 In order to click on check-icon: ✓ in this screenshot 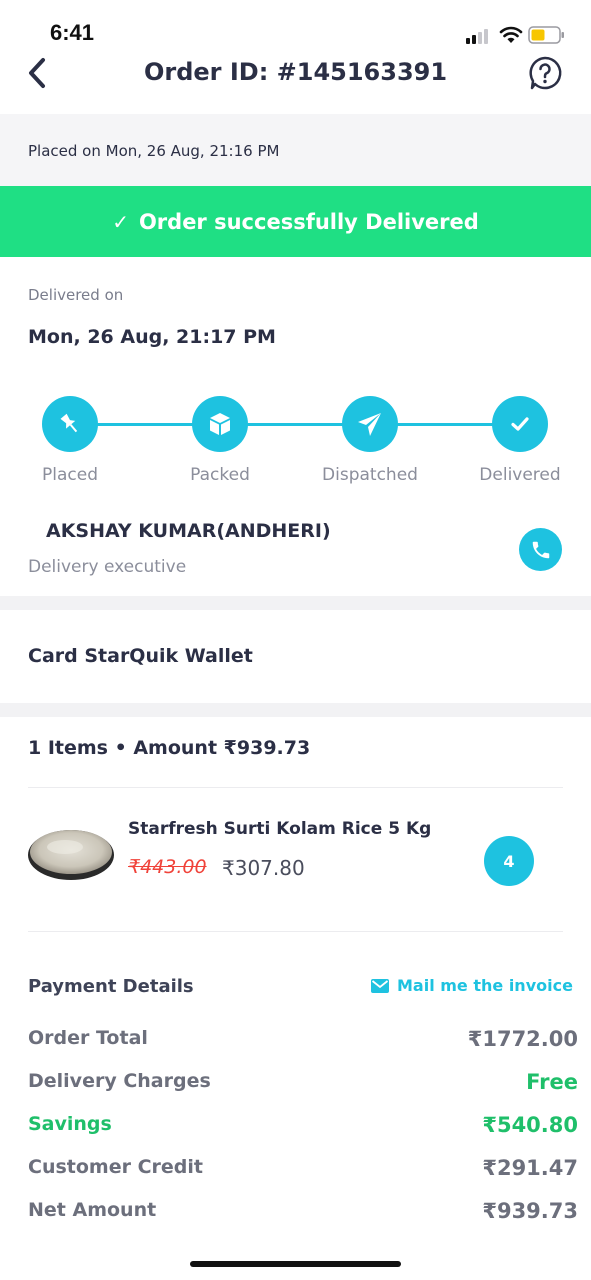, I will do `click(120, 221)`.